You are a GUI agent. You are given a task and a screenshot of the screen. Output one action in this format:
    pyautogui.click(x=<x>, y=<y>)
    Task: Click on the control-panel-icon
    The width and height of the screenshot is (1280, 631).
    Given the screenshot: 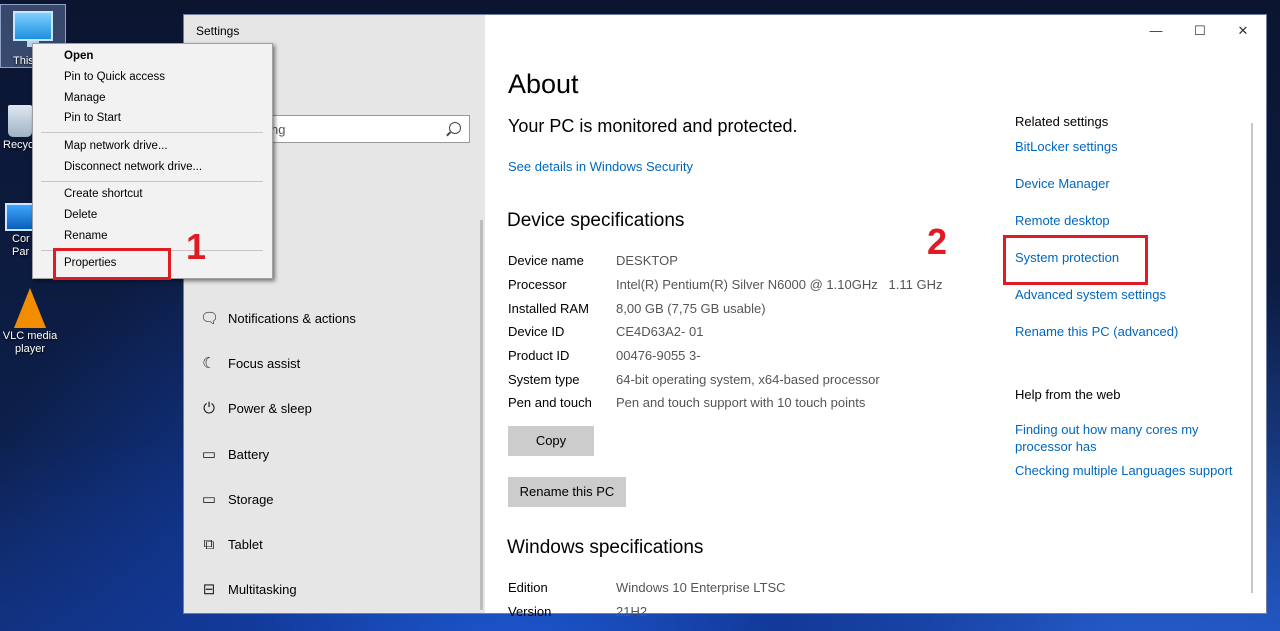 What is the action you would take?
    pyautogui.click(x=20, y=217)
    